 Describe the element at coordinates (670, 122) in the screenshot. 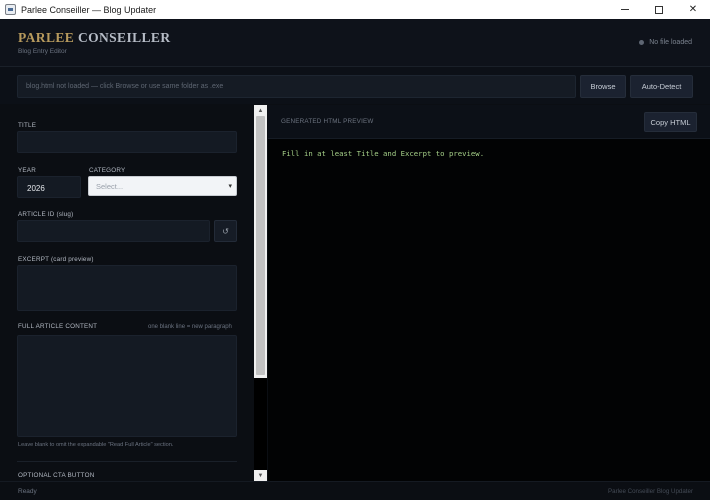

I see `copy-html-button: Copy HTML` at that location.